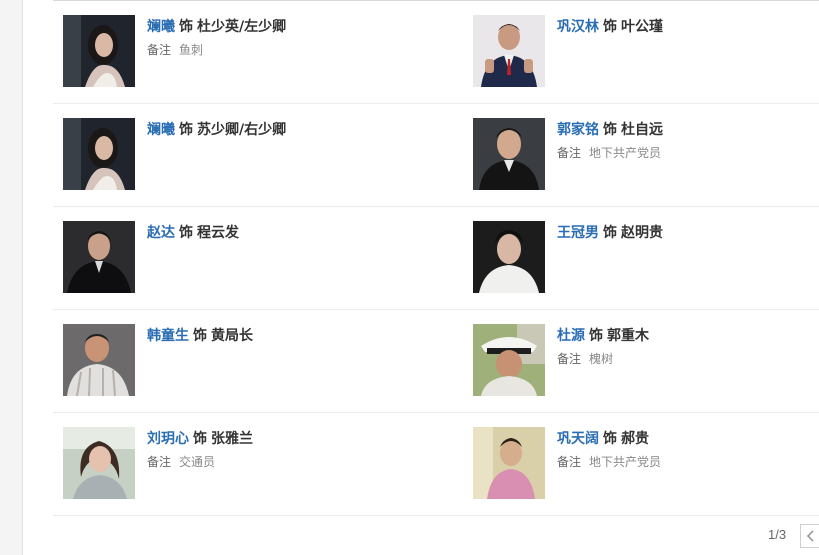 The width and height of the screenshot is (819, 555). I want to click on page-indicator: 1/3, so click(777, 534).